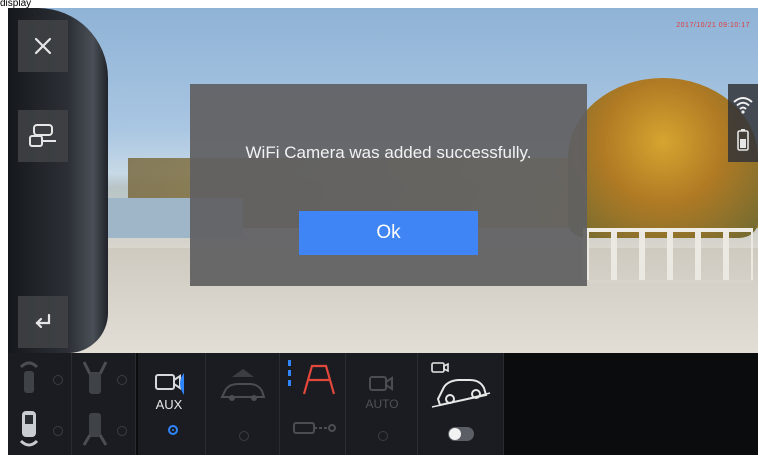 This screenshot has width=758, height=455. I want to click on mirror-button, so click(43, 136).